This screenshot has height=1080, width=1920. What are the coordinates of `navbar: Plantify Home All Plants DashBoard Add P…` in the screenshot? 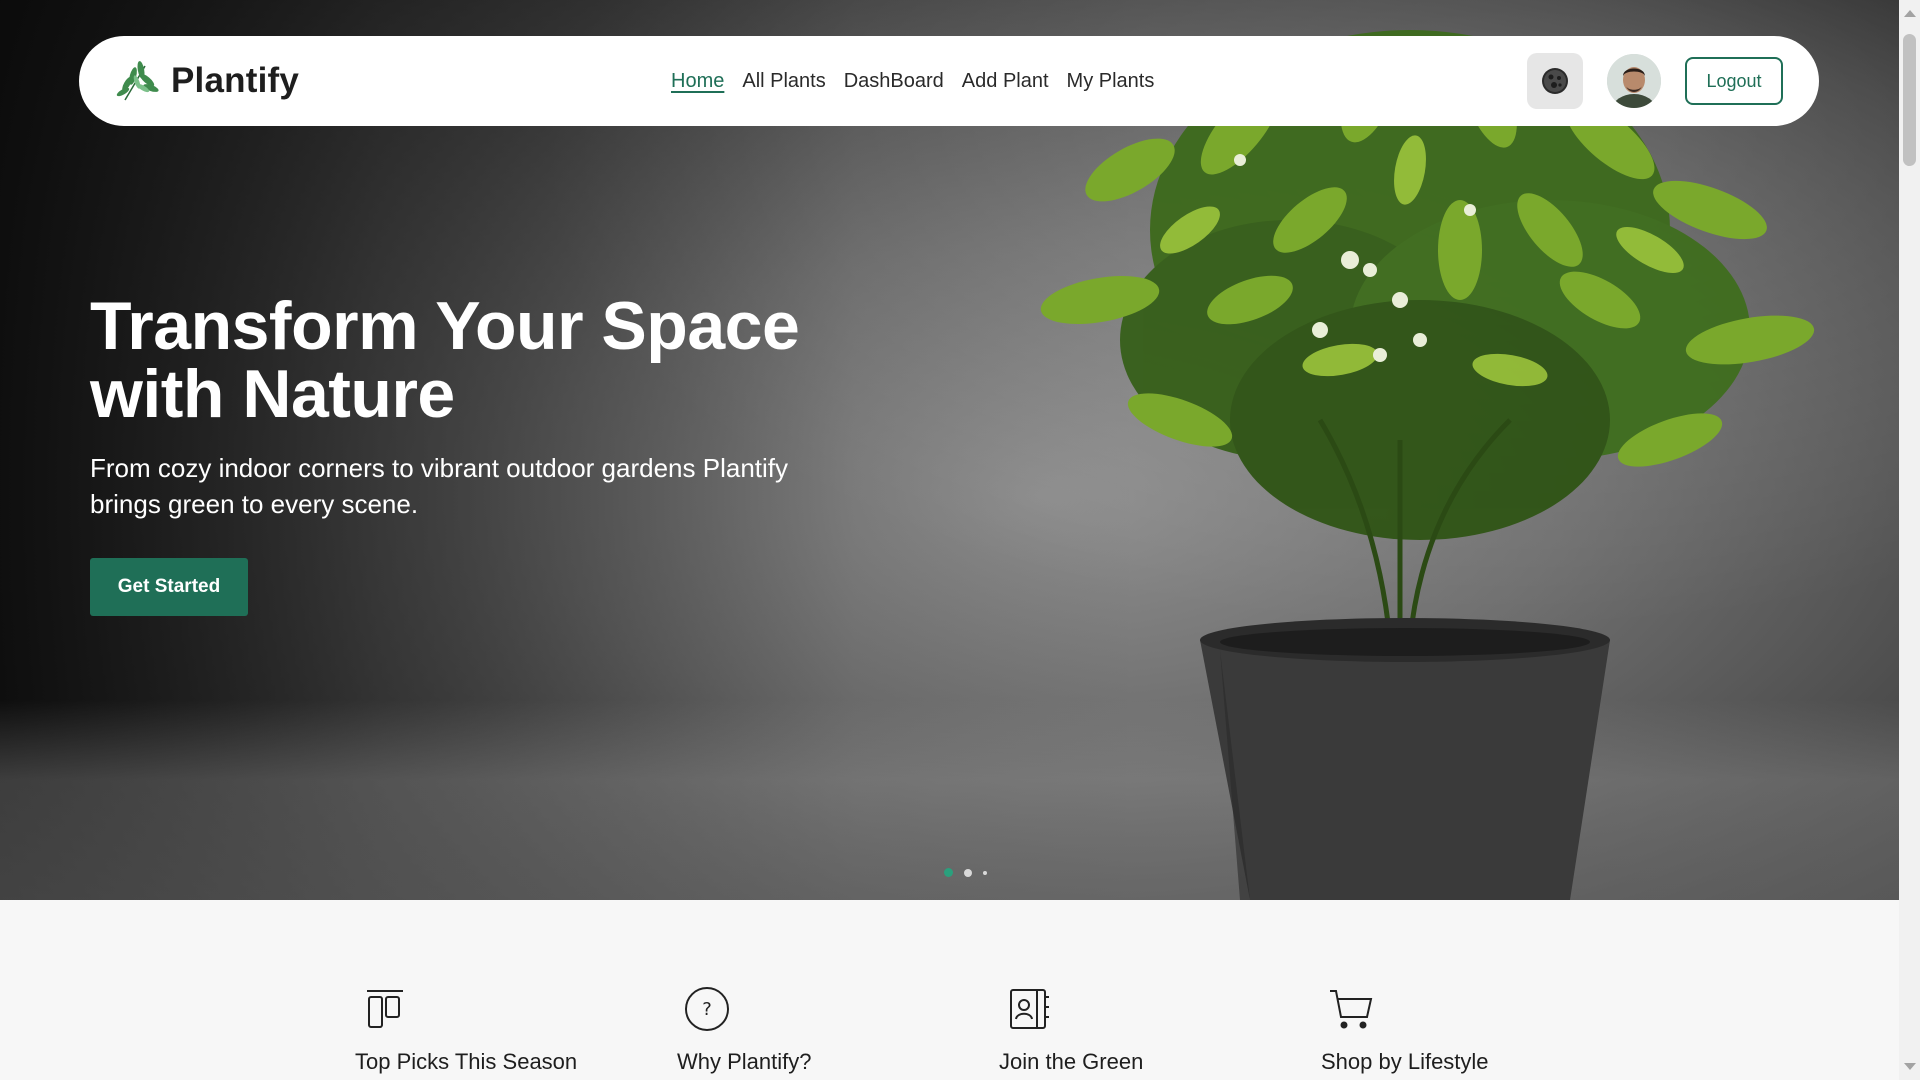 It's located at (949, 81).